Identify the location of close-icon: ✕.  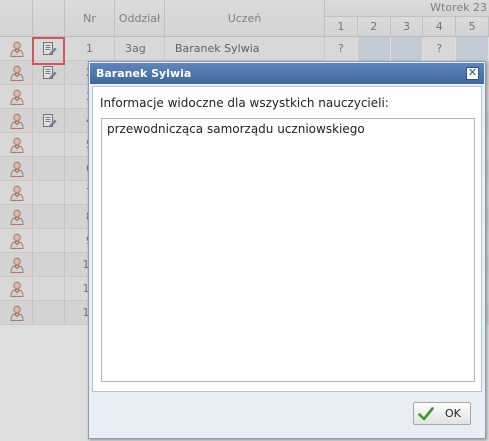
(472, 73).